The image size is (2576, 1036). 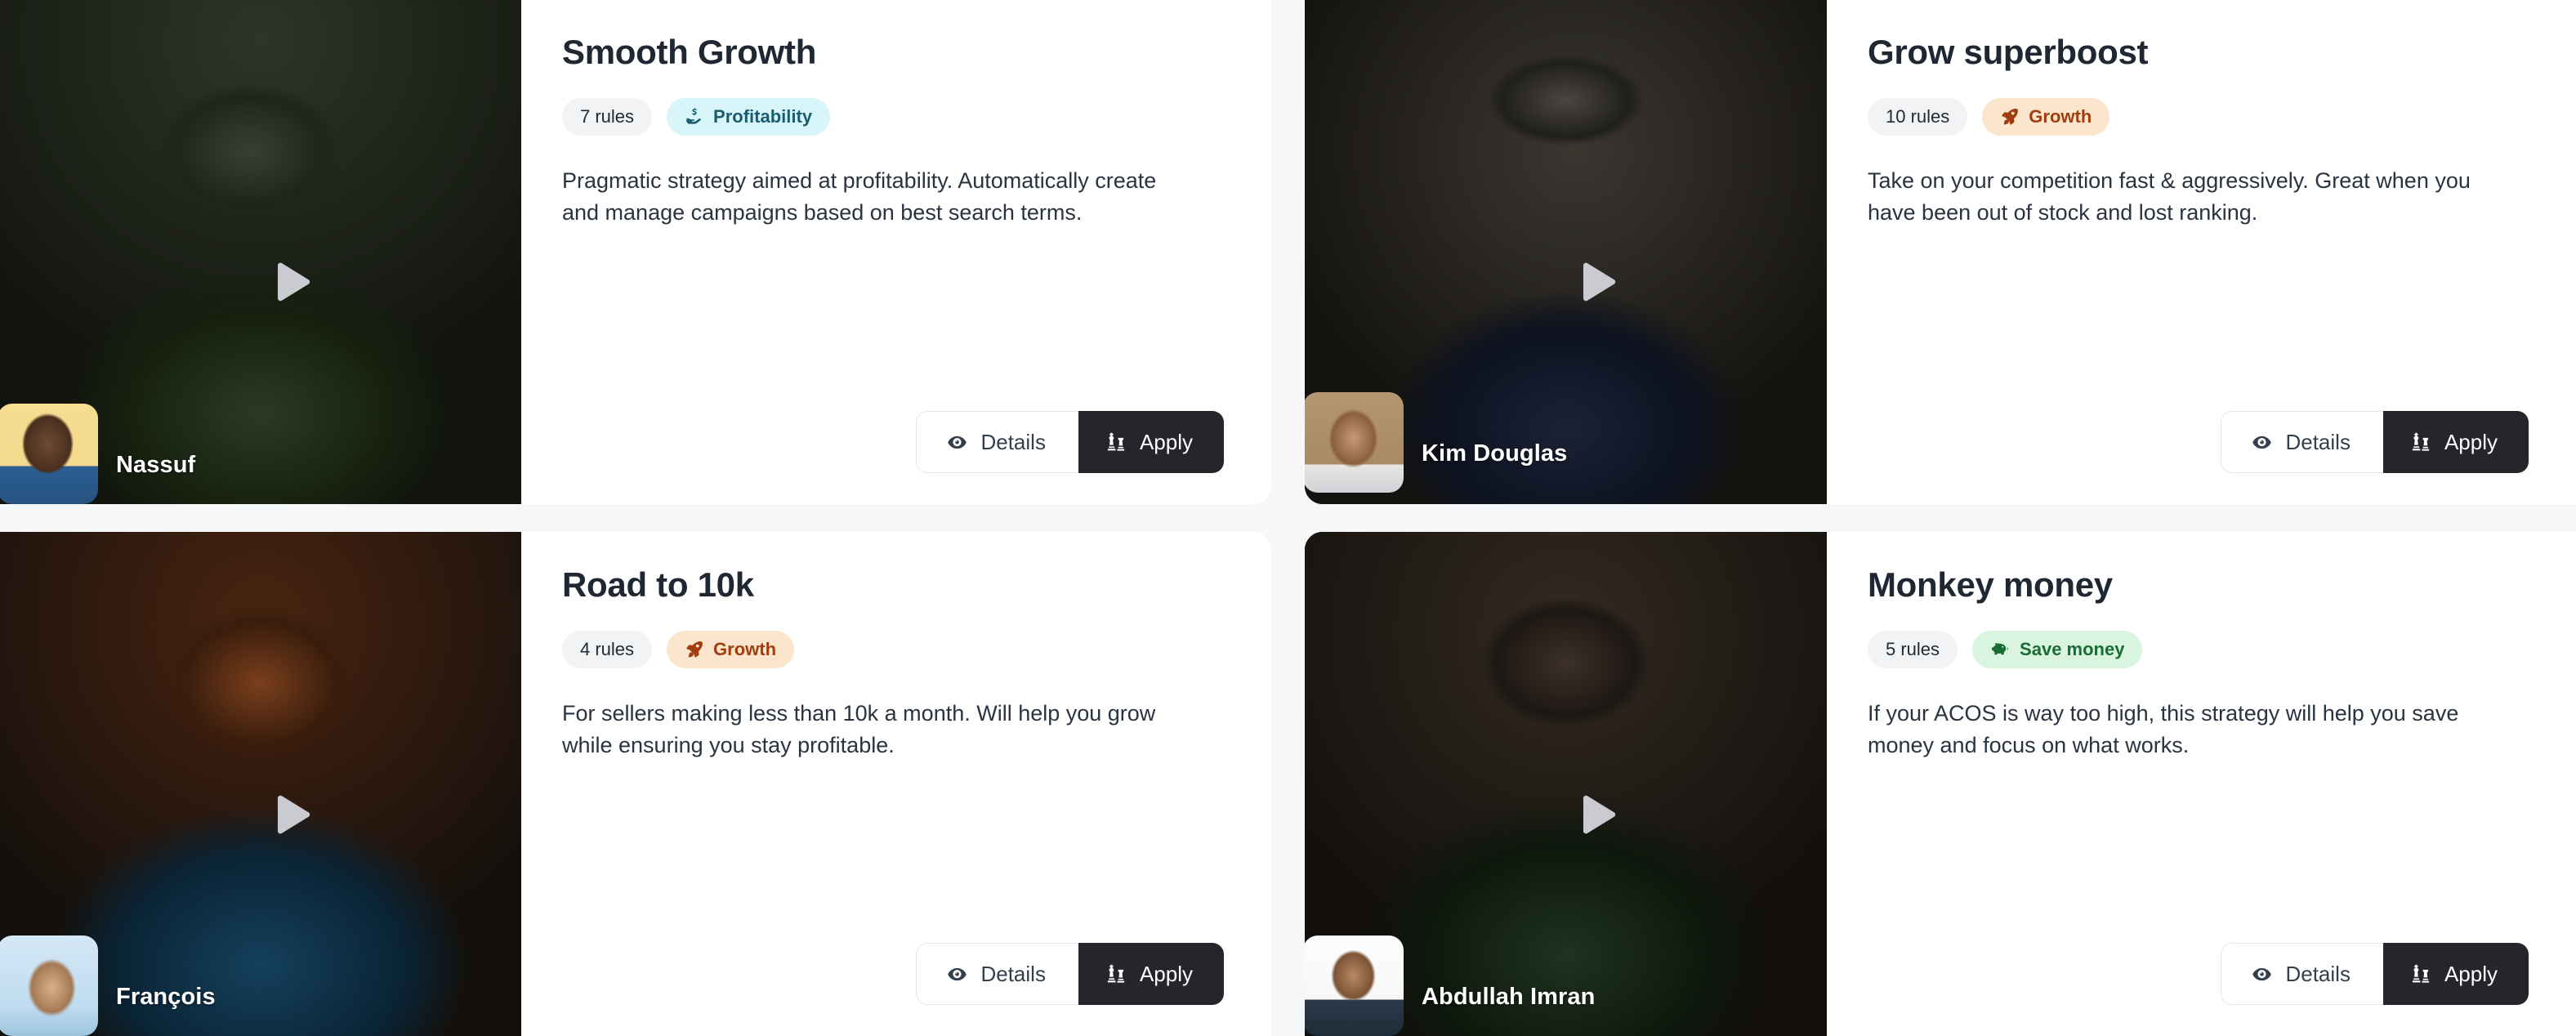 I want to click on page-title: Monkey money, so click(x=1991, y=584).